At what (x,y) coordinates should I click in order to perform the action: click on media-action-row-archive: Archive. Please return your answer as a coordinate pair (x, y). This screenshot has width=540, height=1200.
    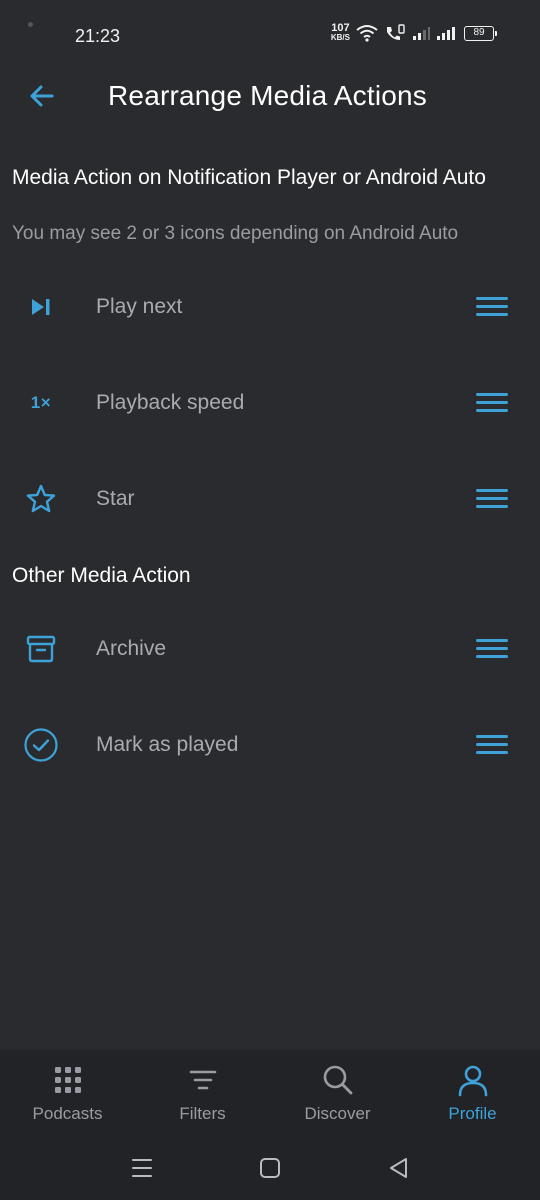
    Looking at the image, I should click on (270, 649).